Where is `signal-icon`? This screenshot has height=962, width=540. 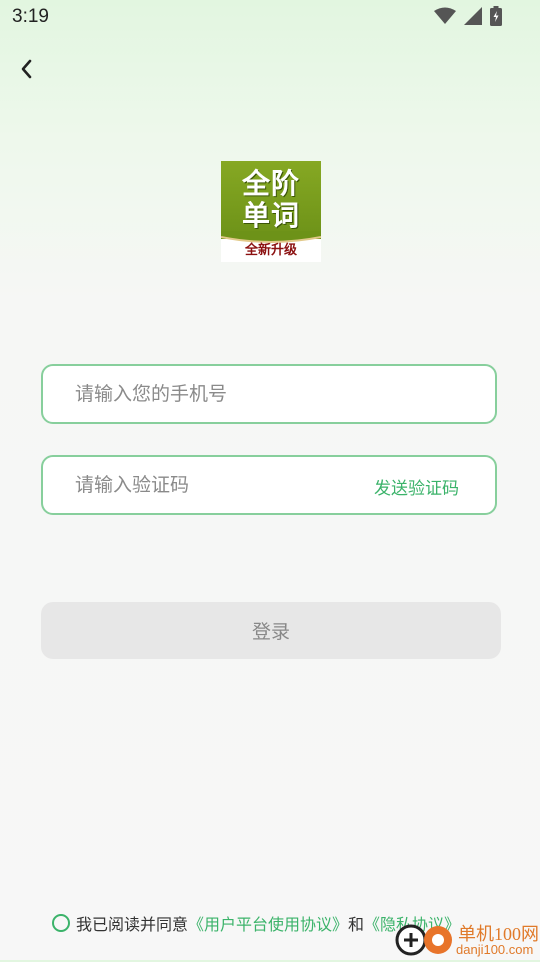 signal-icon is located at coordinates (473, 18).